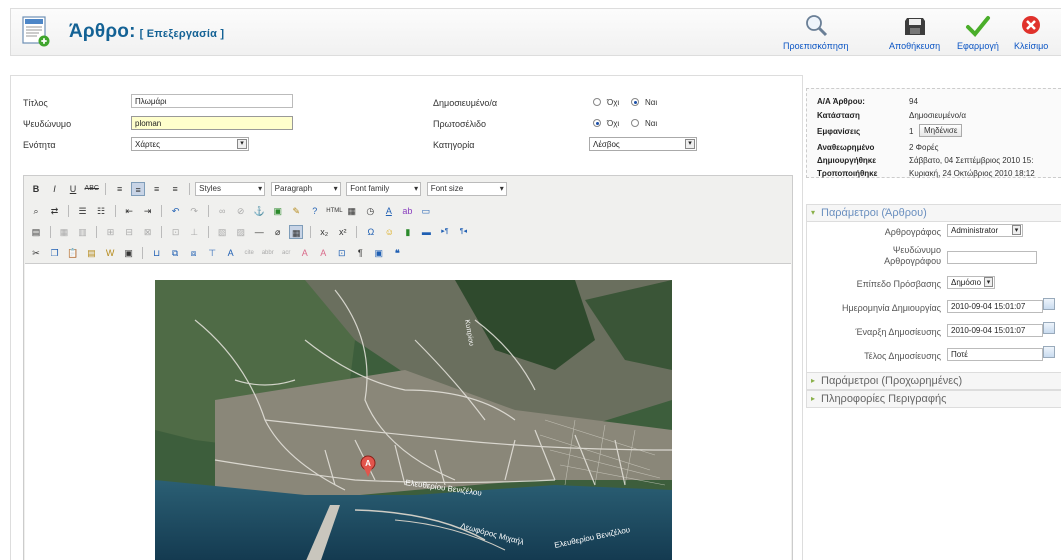 The height and width of the screenshot is (560, 1061). I want to click on paste-icon: 📋, so click(73, 253).